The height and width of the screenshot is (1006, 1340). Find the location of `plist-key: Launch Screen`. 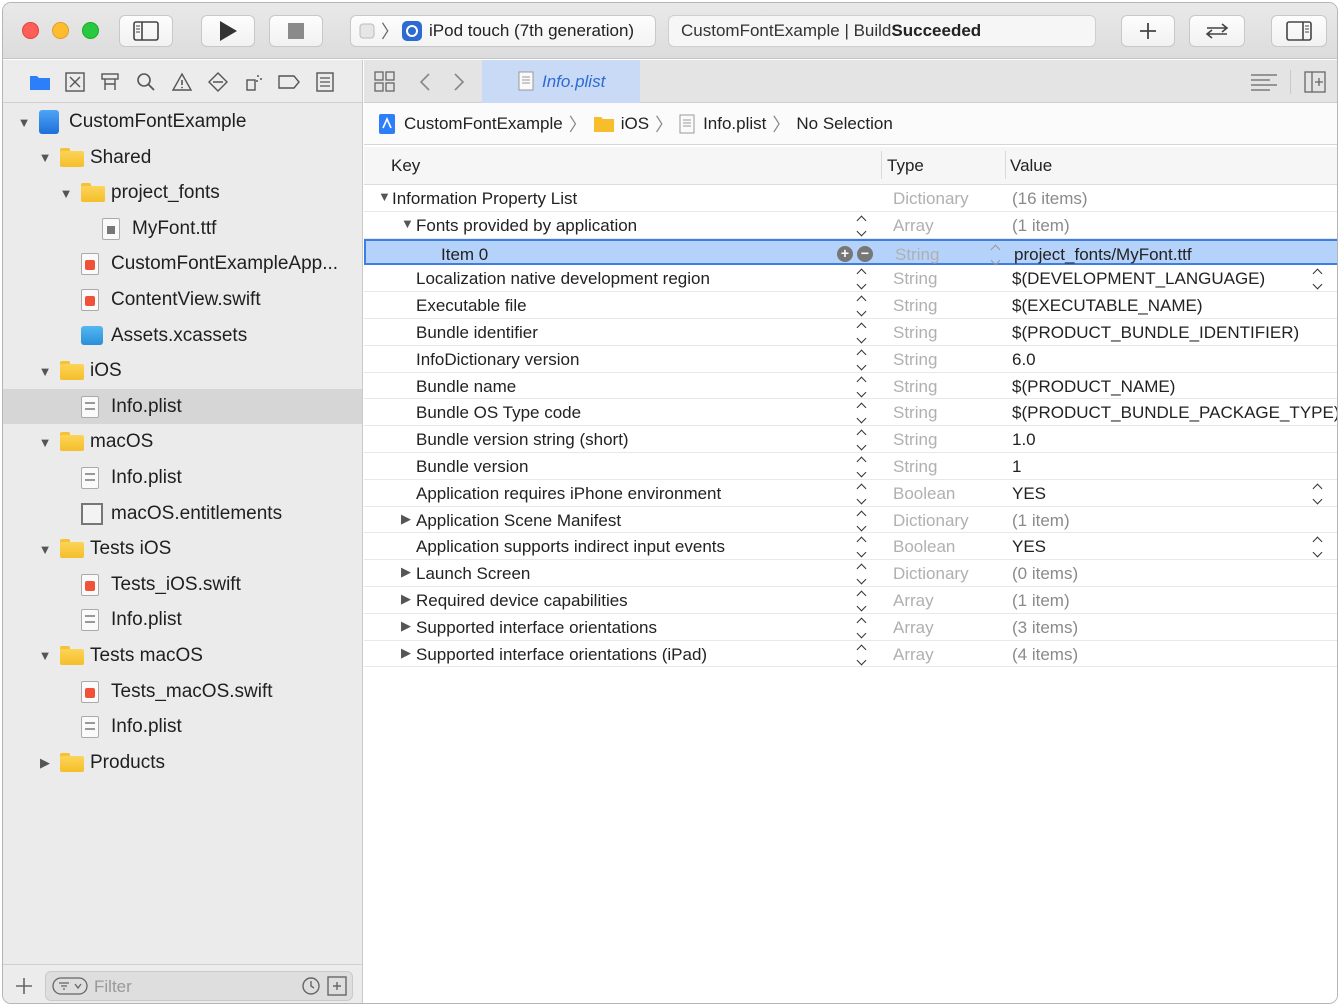

plist-key: Launch Screen is located at coordinates (473, 574).